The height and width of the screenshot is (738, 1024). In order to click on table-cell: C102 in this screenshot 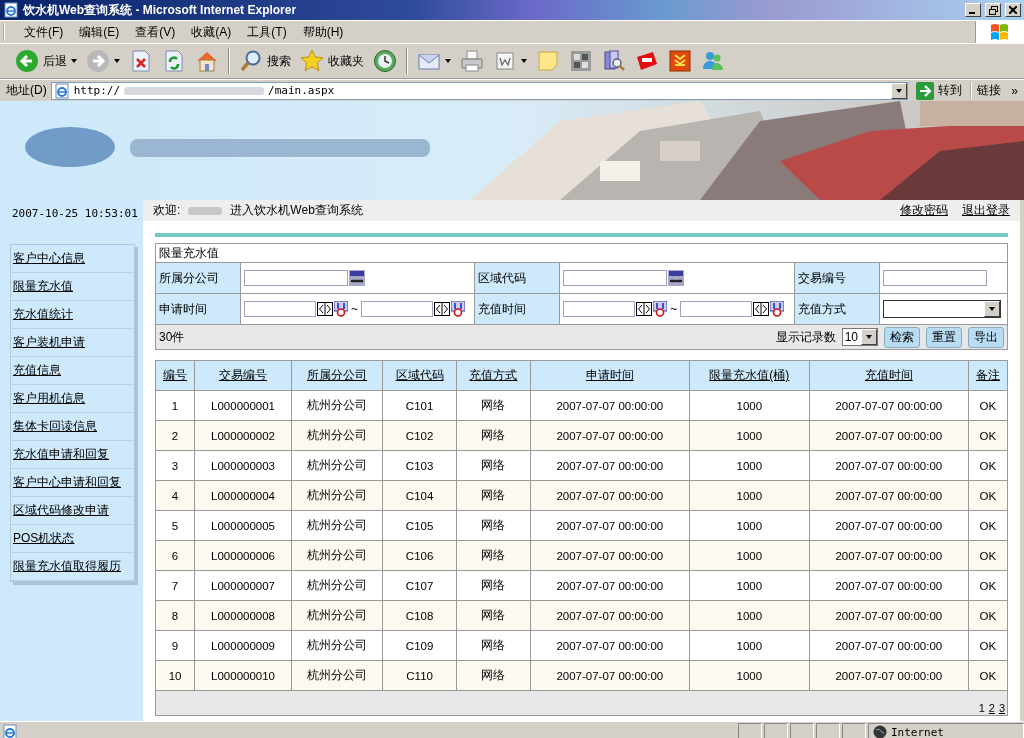, I will do `click(419, 435)`.